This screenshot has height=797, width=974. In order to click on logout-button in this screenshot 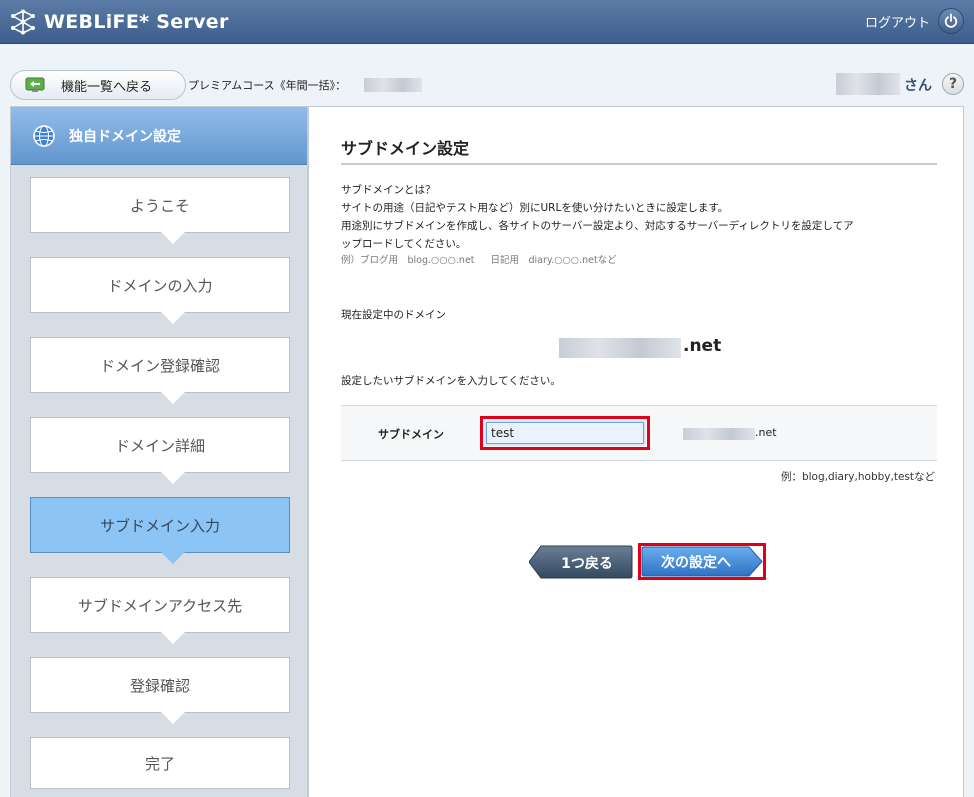, I will do `click(951, 21)`.